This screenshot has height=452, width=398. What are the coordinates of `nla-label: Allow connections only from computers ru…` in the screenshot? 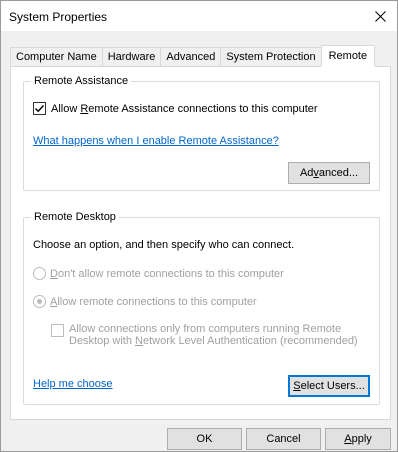 It's located at (213, 335).